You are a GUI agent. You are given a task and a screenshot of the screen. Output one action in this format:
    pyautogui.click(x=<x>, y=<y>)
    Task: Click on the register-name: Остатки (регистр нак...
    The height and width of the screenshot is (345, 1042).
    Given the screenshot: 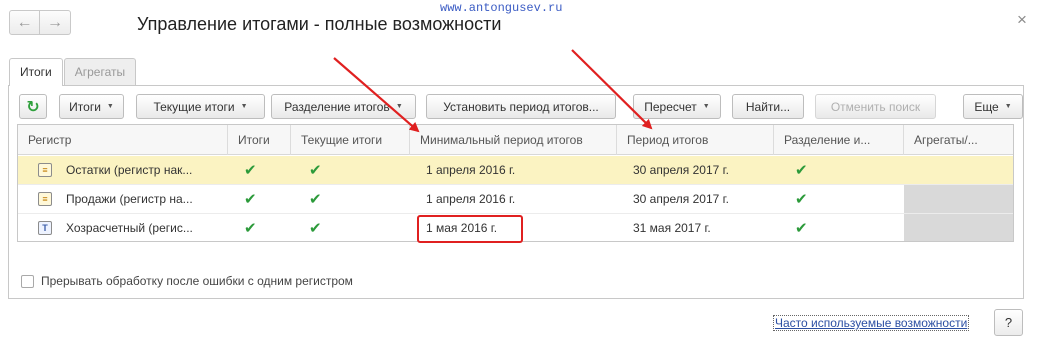 What is the action you would take?
    pyautogui.click(x=129, y=170)
    